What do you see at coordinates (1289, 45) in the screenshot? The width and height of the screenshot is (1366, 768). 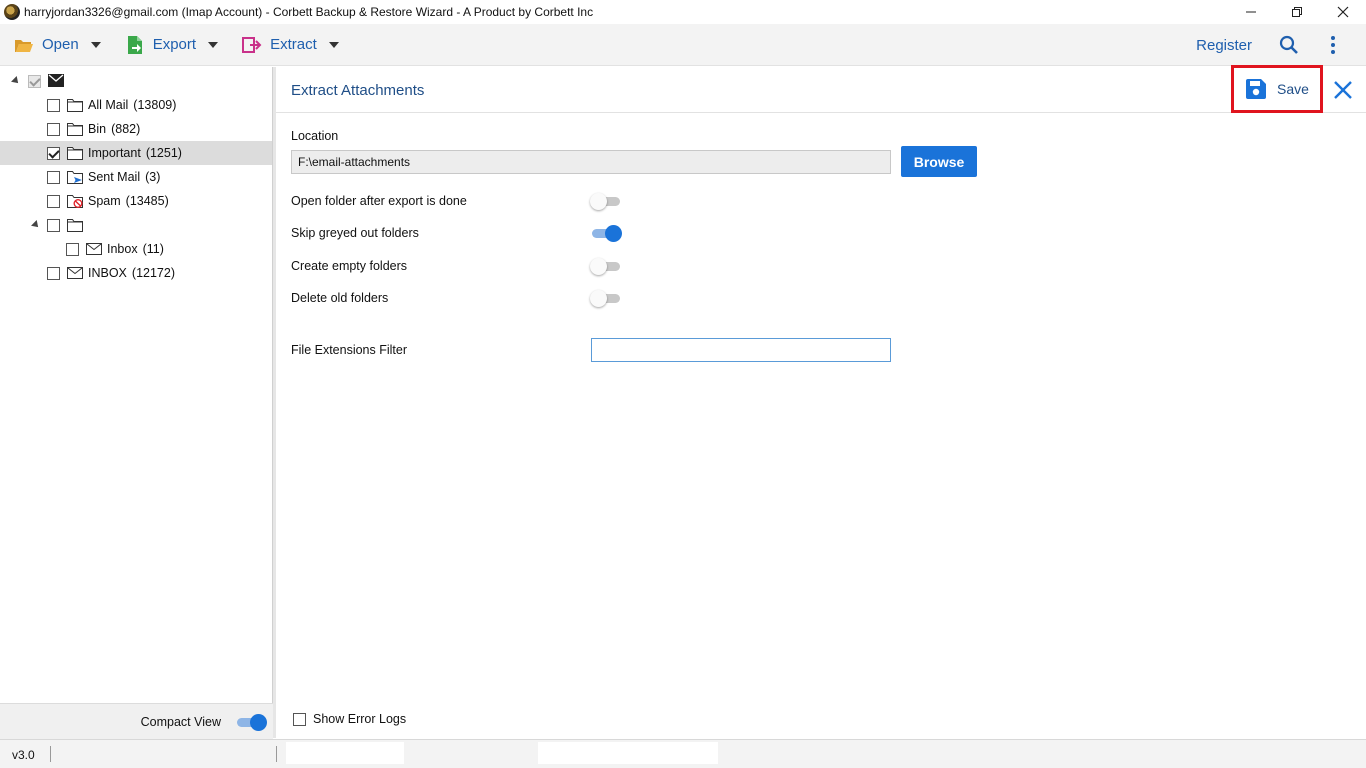 I see `search-icon` at bounding box center [1289, 45].